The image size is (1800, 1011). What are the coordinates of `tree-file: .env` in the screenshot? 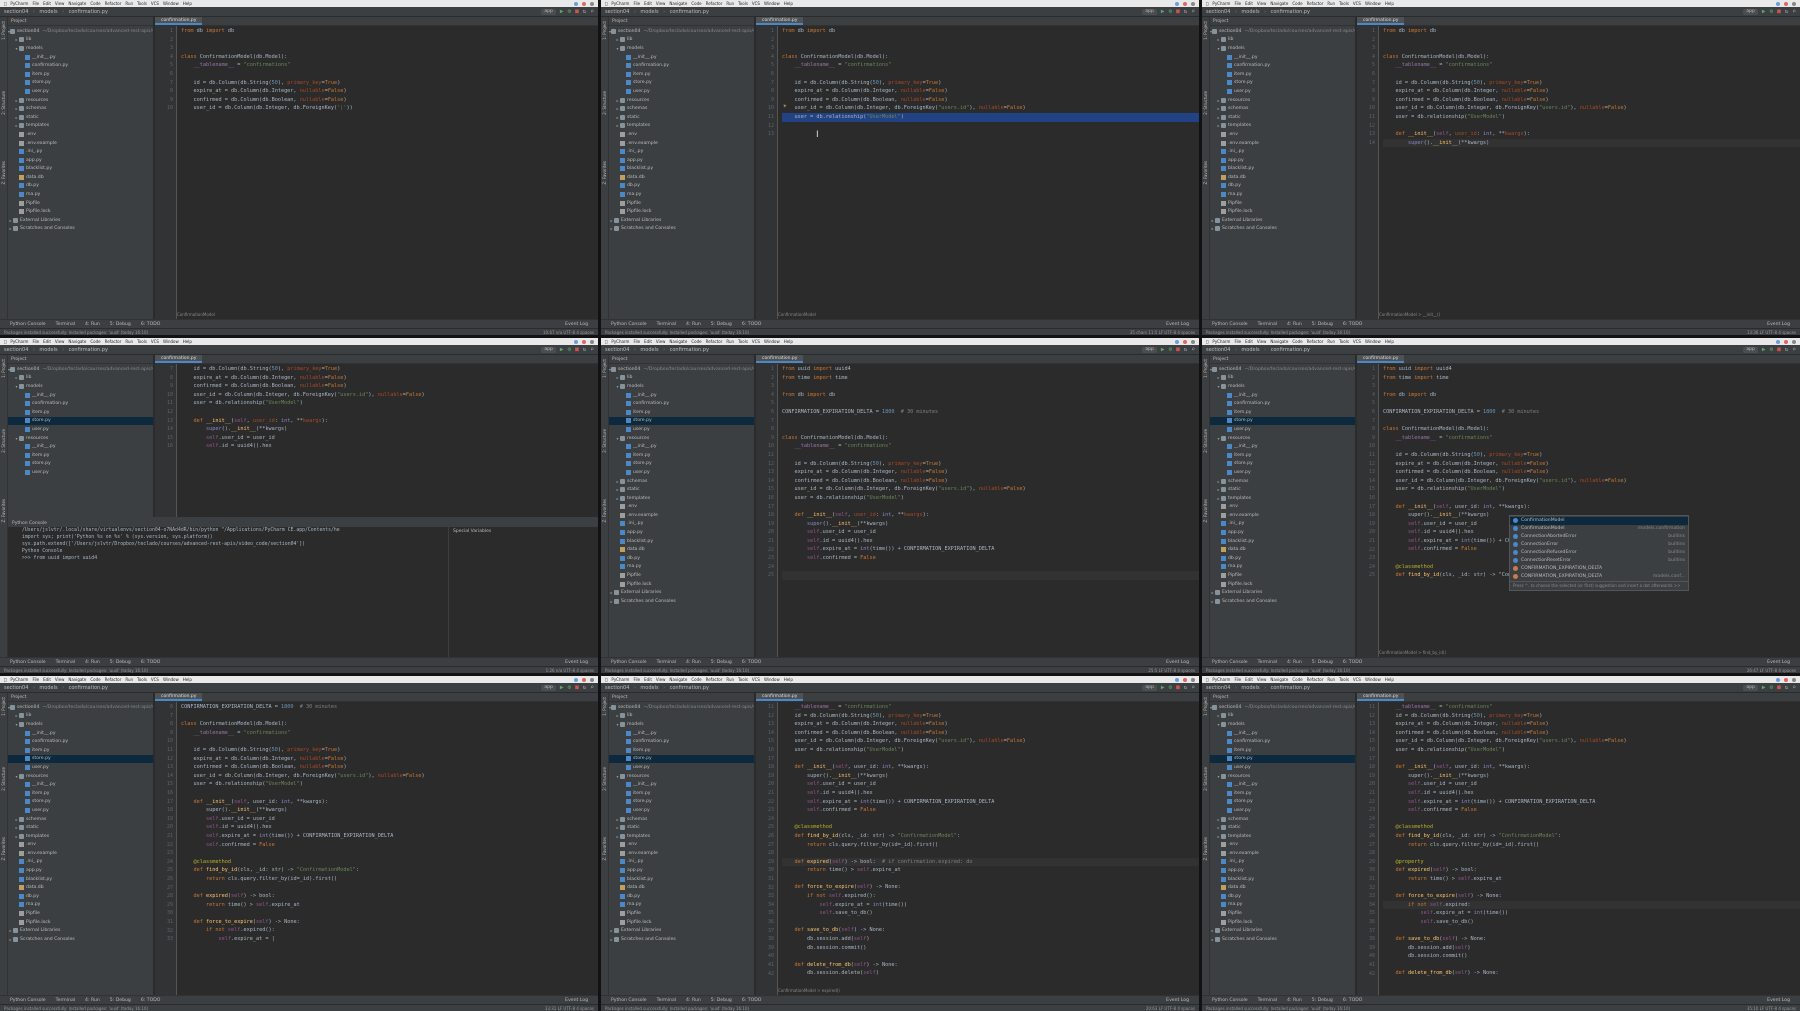 It's located at (1282, 134).